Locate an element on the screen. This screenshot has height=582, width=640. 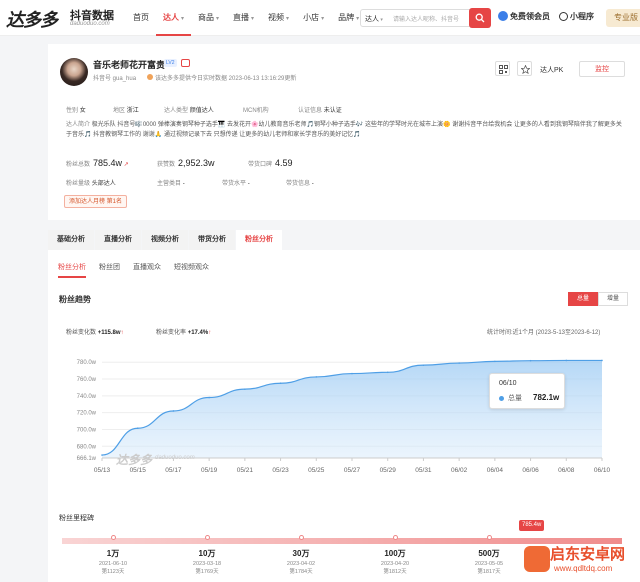
pro-version-button: 专业版 is located at coordinates (623, 18).